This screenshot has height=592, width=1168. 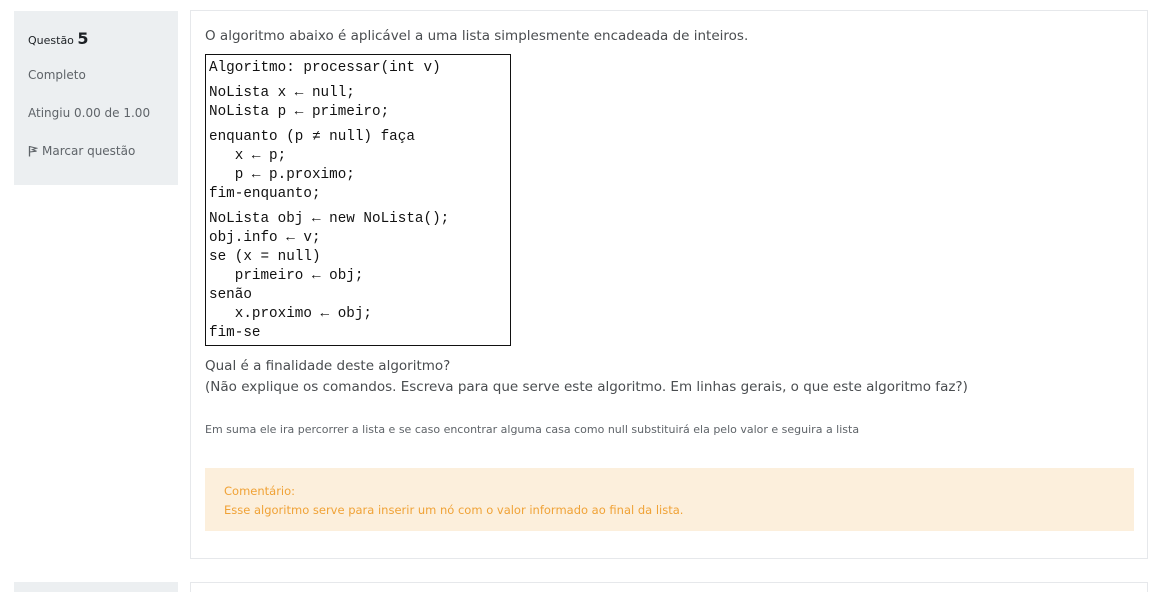 I want to click on code-line: primeiro ← obj;, so click(x=286, y=276).